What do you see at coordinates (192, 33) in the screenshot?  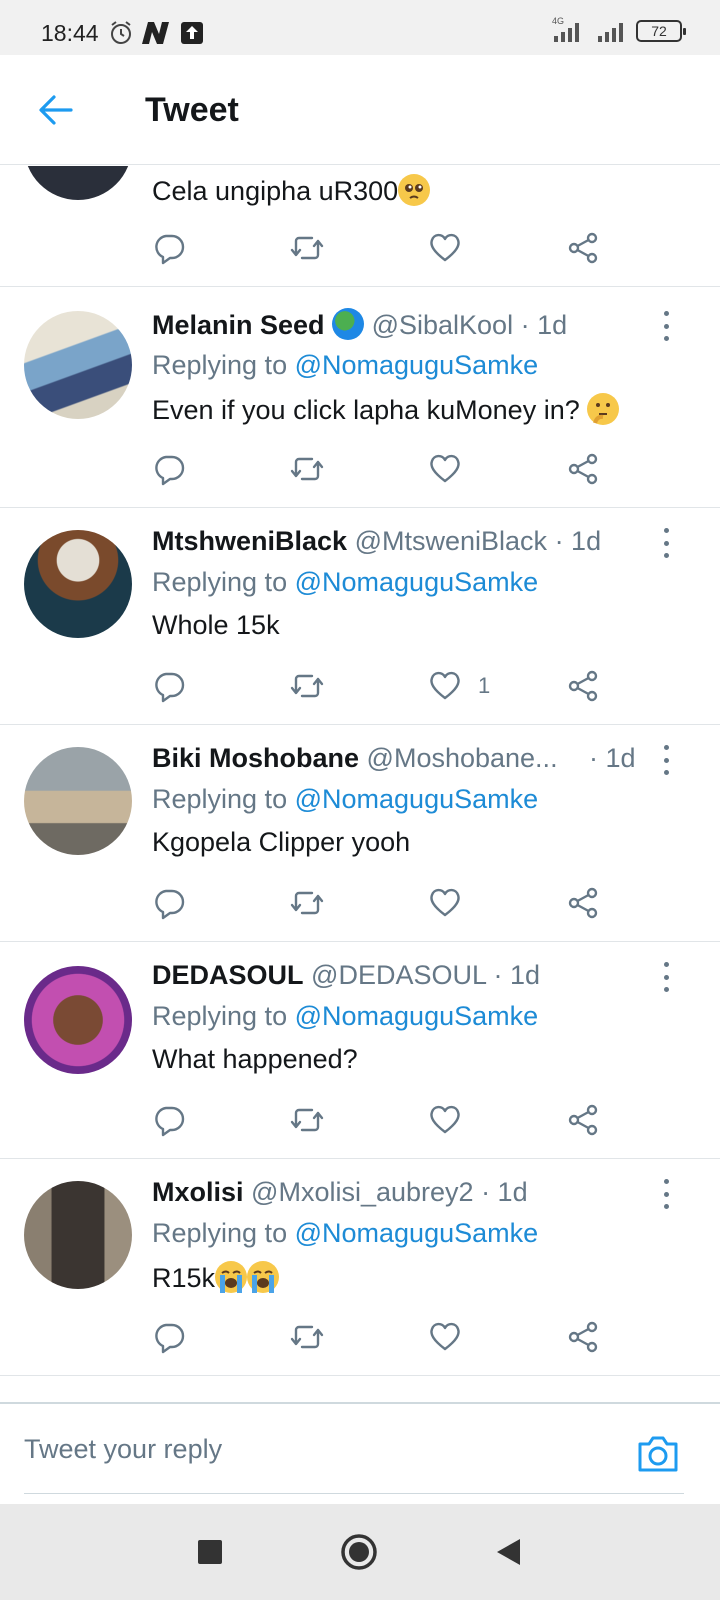 I see `upload-icon` at bounding box center [192, 33].